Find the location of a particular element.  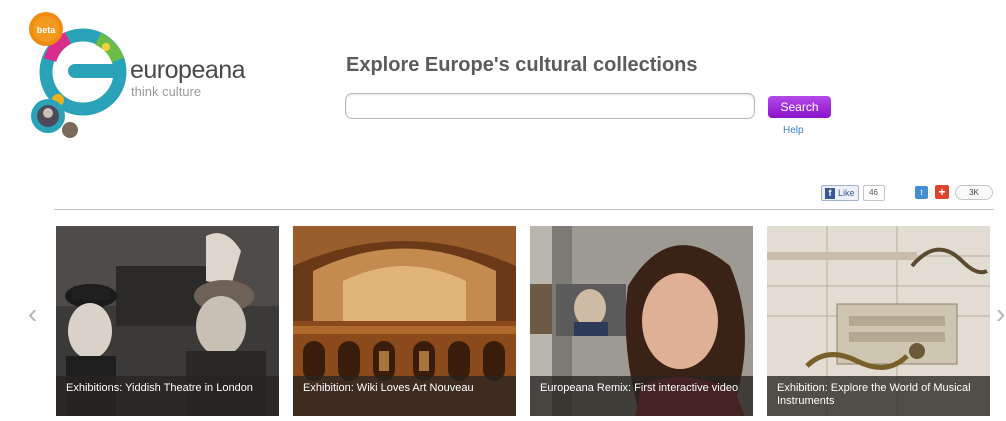

carousel-caption: Europeana Remix: First interactive video is located at coordinates (641, 396).